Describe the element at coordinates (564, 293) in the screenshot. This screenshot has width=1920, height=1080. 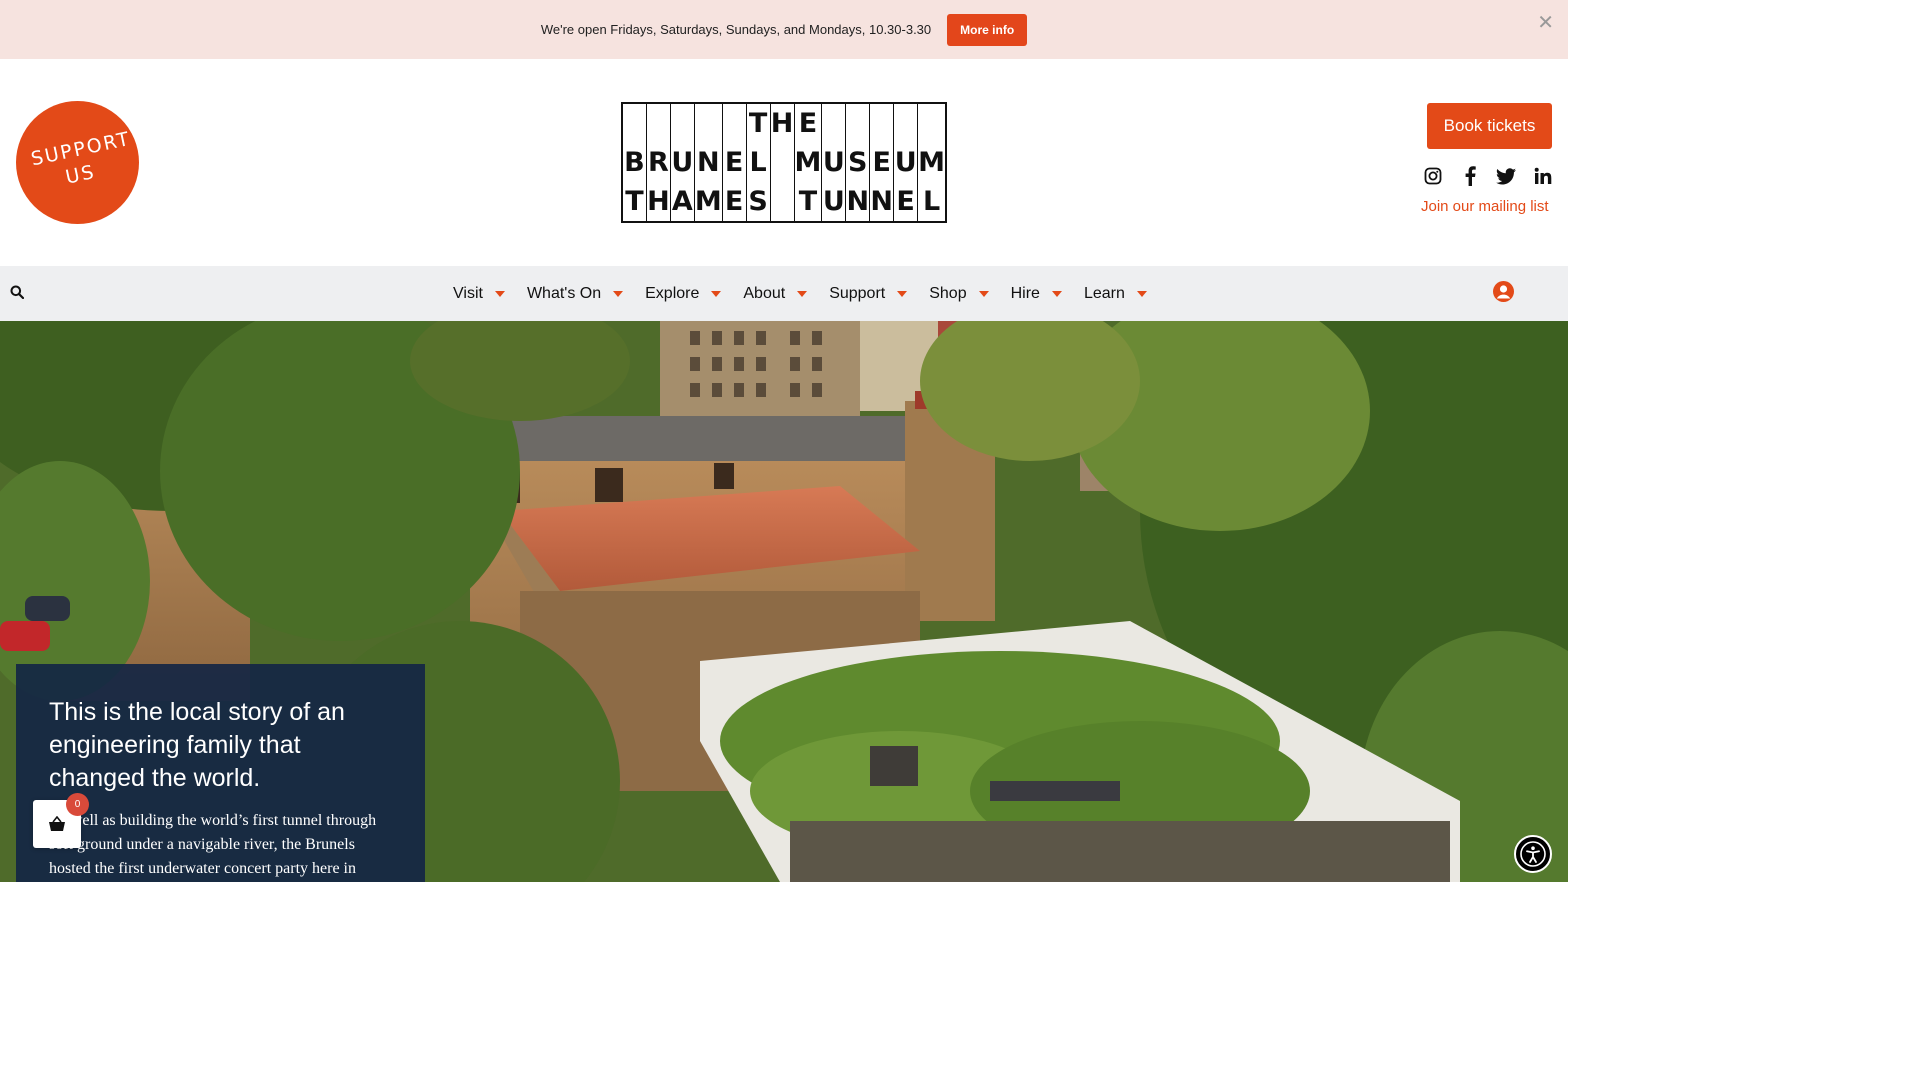
I see `nav-item-label: What's On` at that location.